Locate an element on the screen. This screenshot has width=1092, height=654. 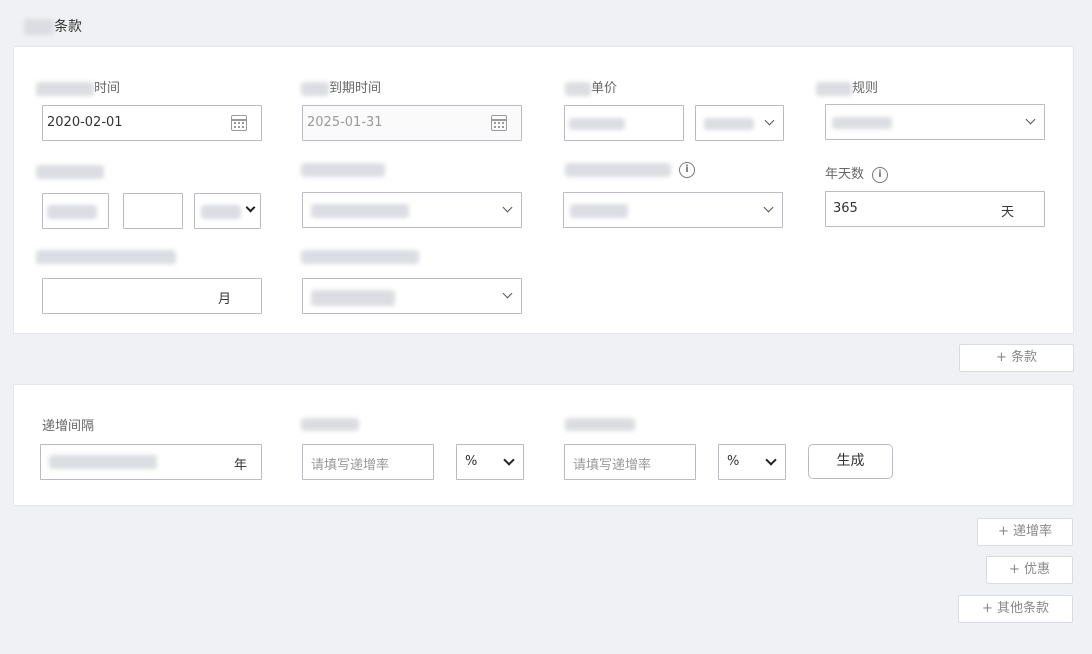
rule-label: 规则 is located at coordinates (847, 86).